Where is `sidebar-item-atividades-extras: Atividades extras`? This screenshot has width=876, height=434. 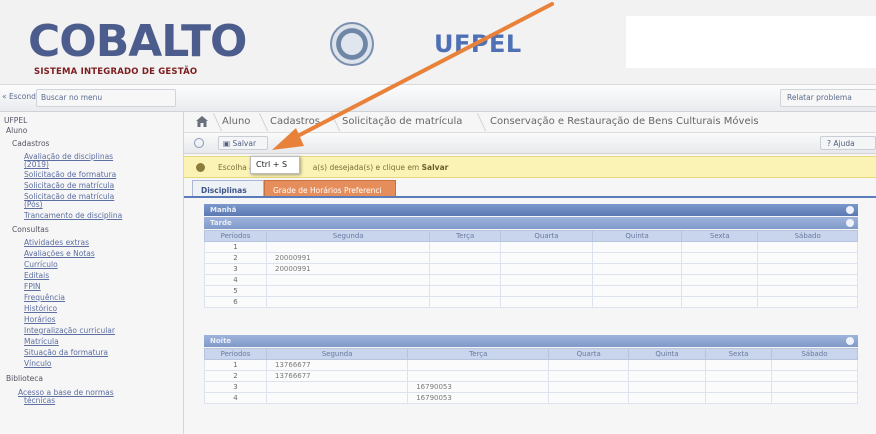 sidebar-item-atividades-extras: Atividades extras is located at coordinates (56, 242).